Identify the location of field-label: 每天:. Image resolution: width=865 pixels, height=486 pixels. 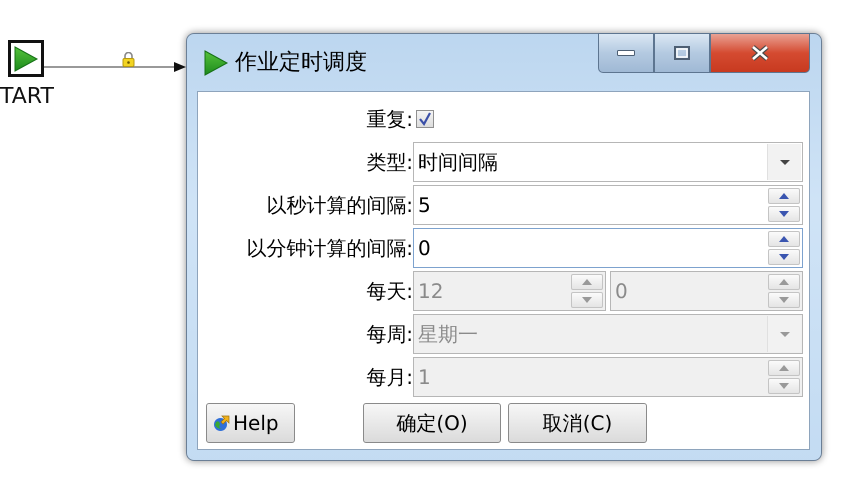
(389, 291).